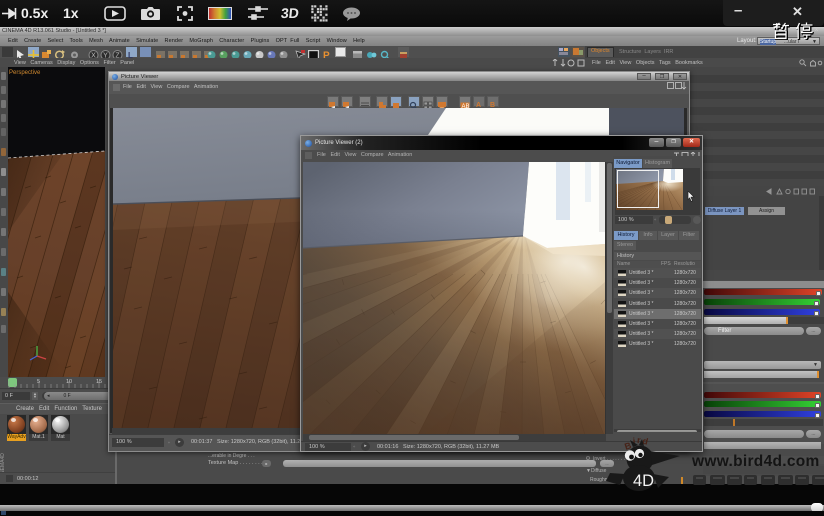 This screenshot has width=824, height=516. Describe the element at coordinates (38, 382) in the screenshot. I see `svg-text: 5` at that location.